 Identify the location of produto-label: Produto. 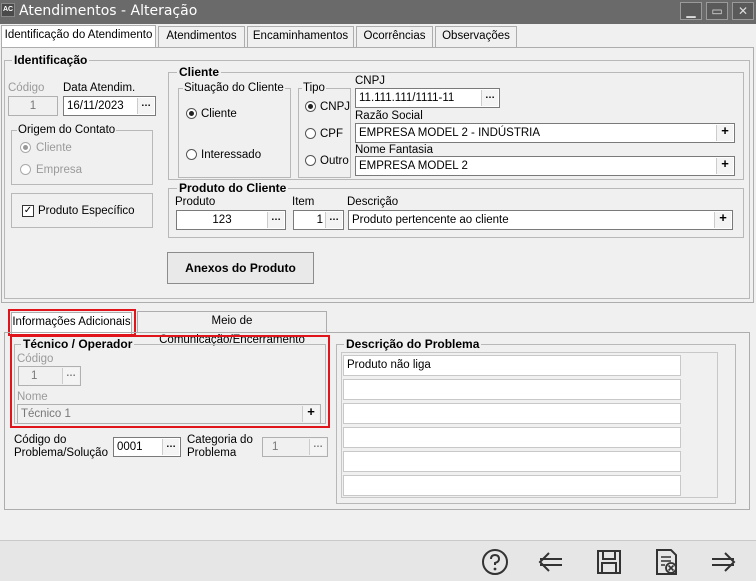
(195, 202).